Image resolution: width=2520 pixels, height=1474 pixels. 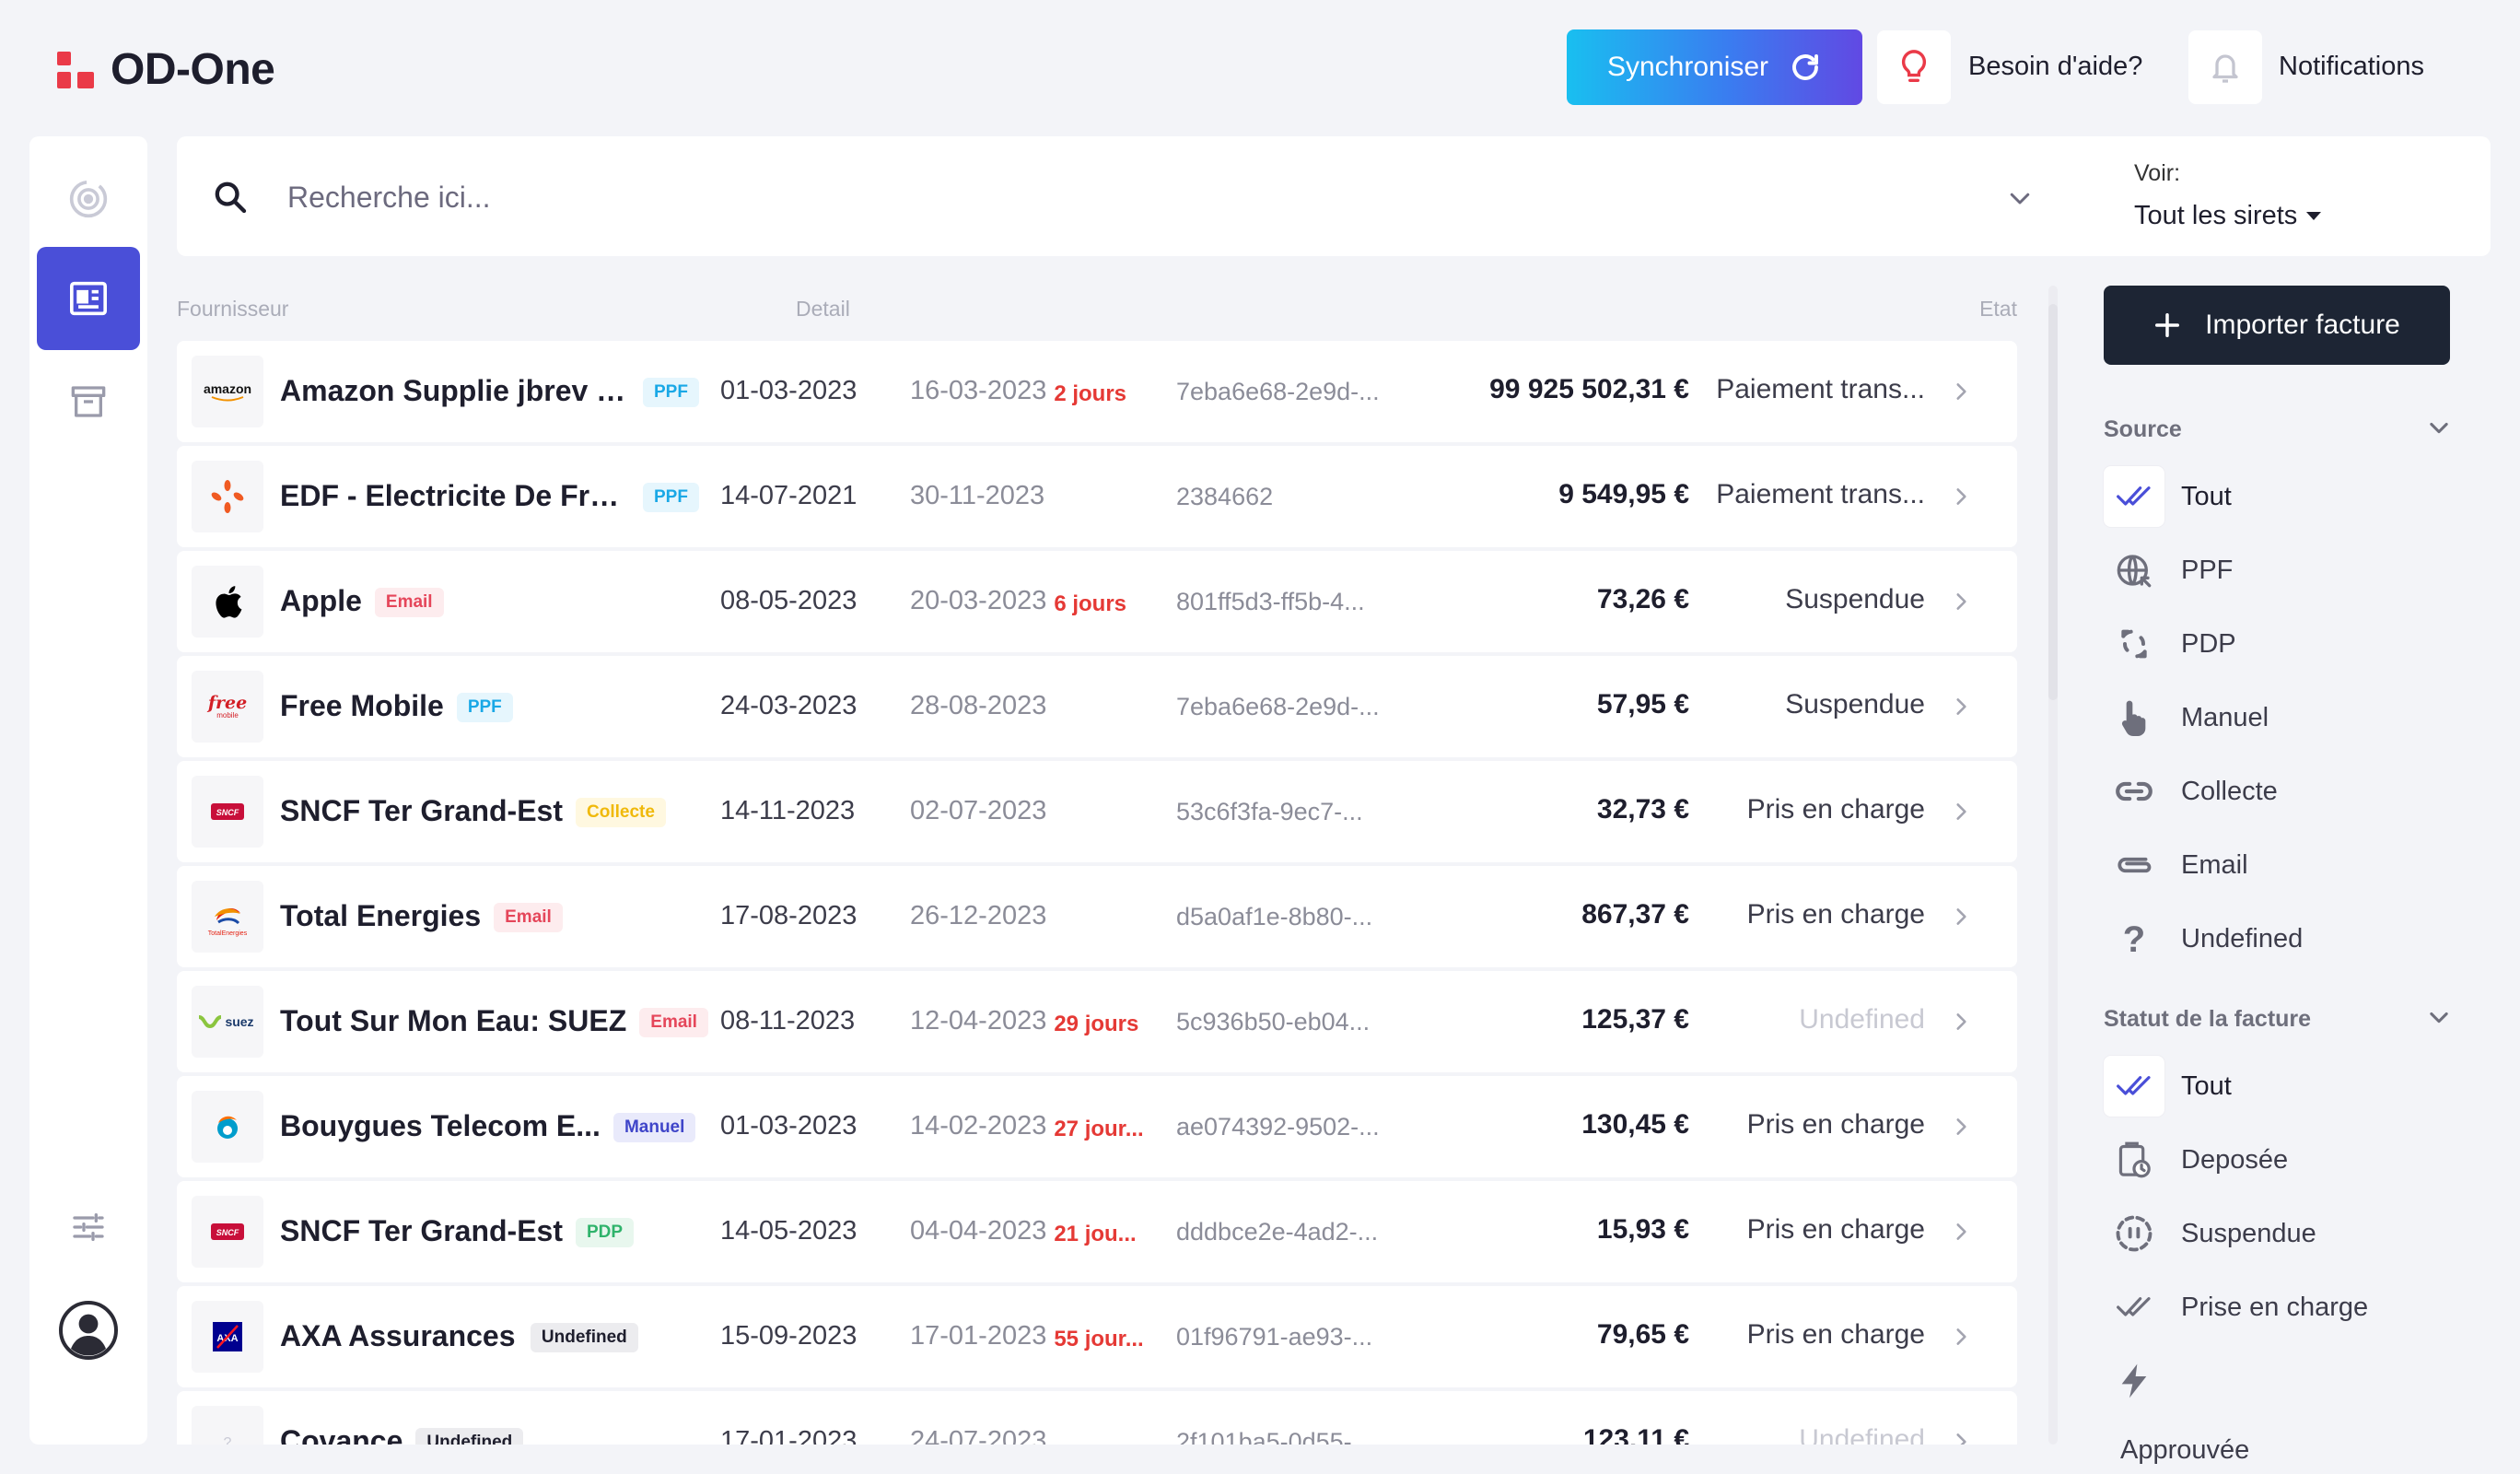 I want to click on notifications-icon-button, so click(x=2225, y=67).